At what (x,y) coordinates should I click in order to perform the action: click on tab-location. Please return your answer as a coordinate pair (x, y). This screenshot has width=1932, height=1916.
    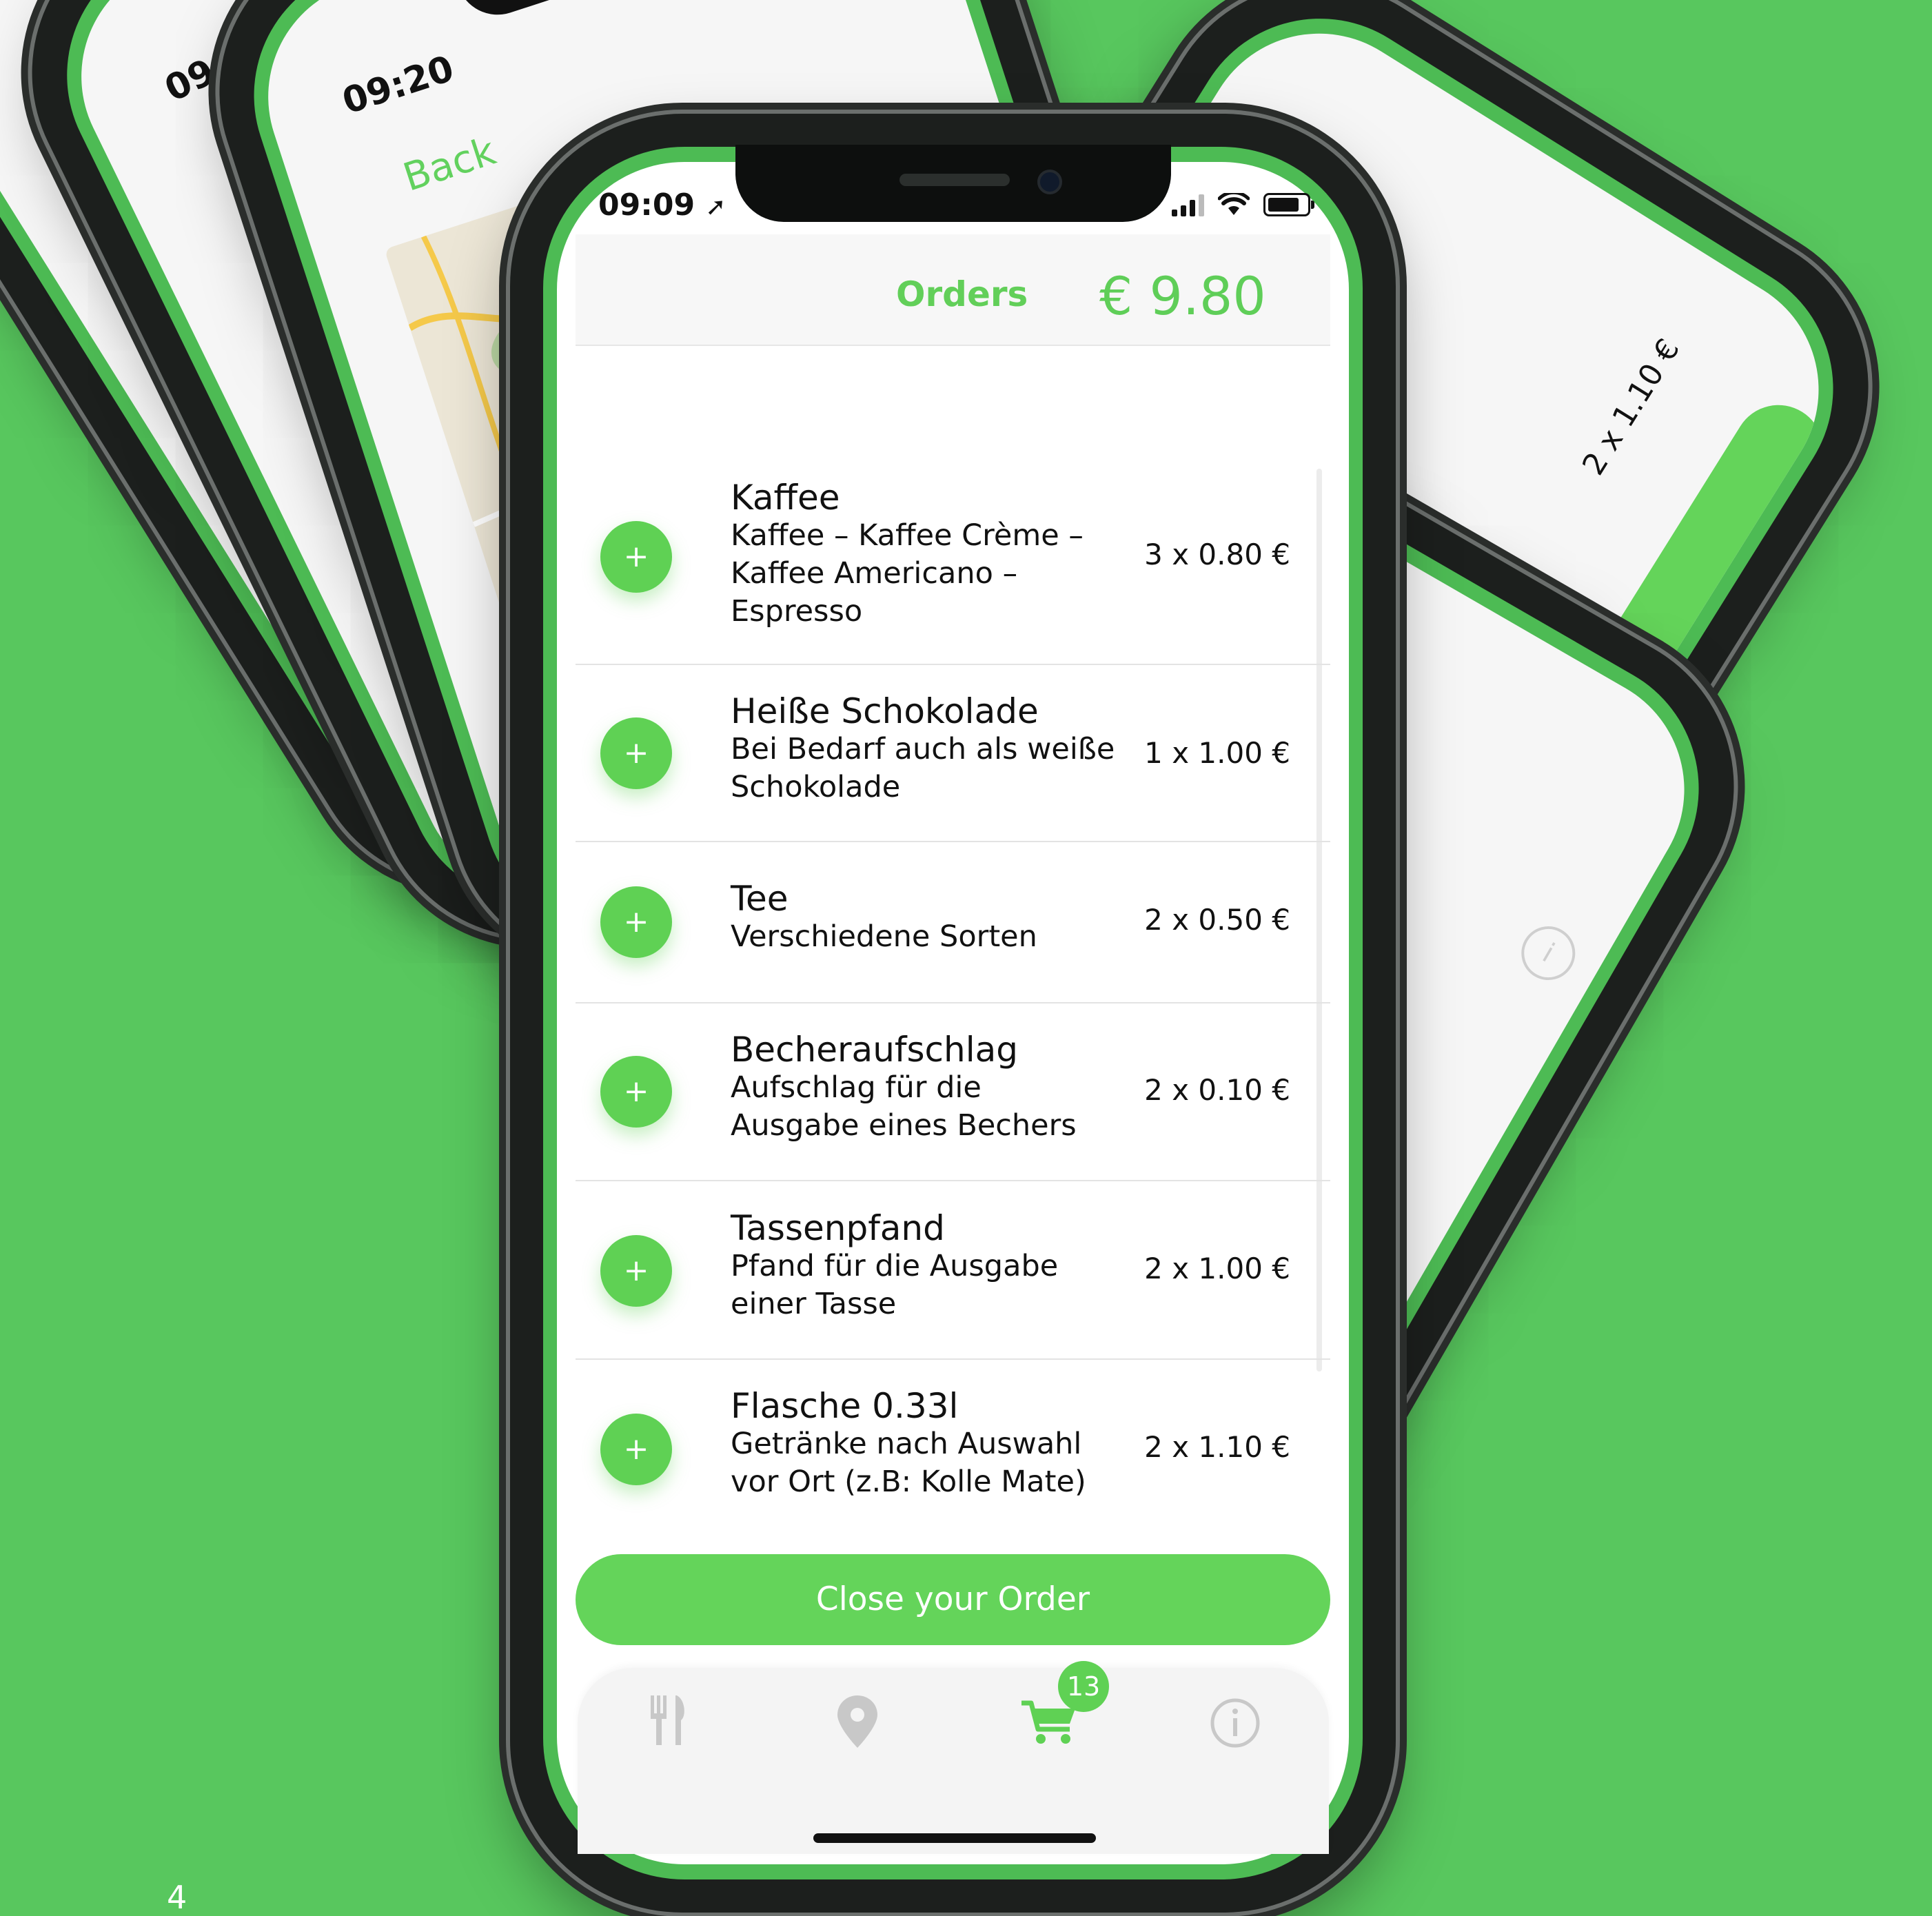
    Looking at the image, I should click on (857, 1723).